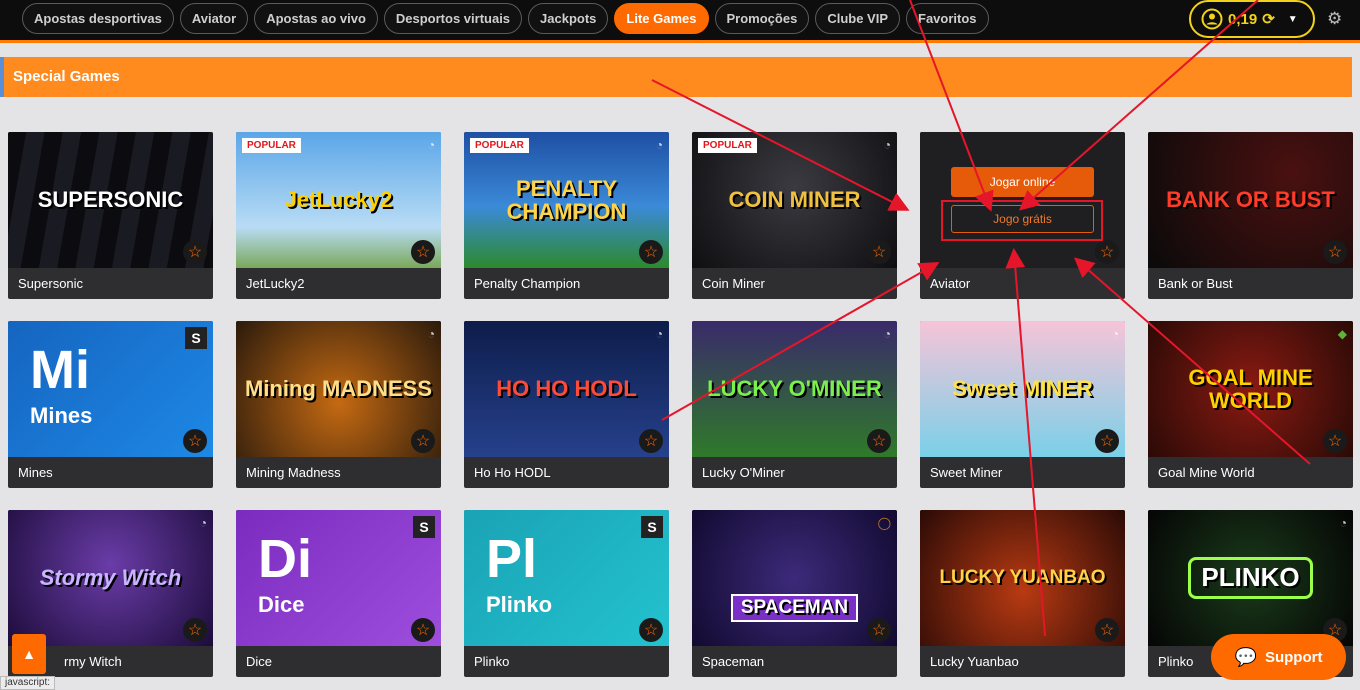 Image resolution: width=1360 pixels, height=690 pixels. I want to click on game-card-supersonic: SUPERSONIC ☆ Supersonic, so click(110, 215).